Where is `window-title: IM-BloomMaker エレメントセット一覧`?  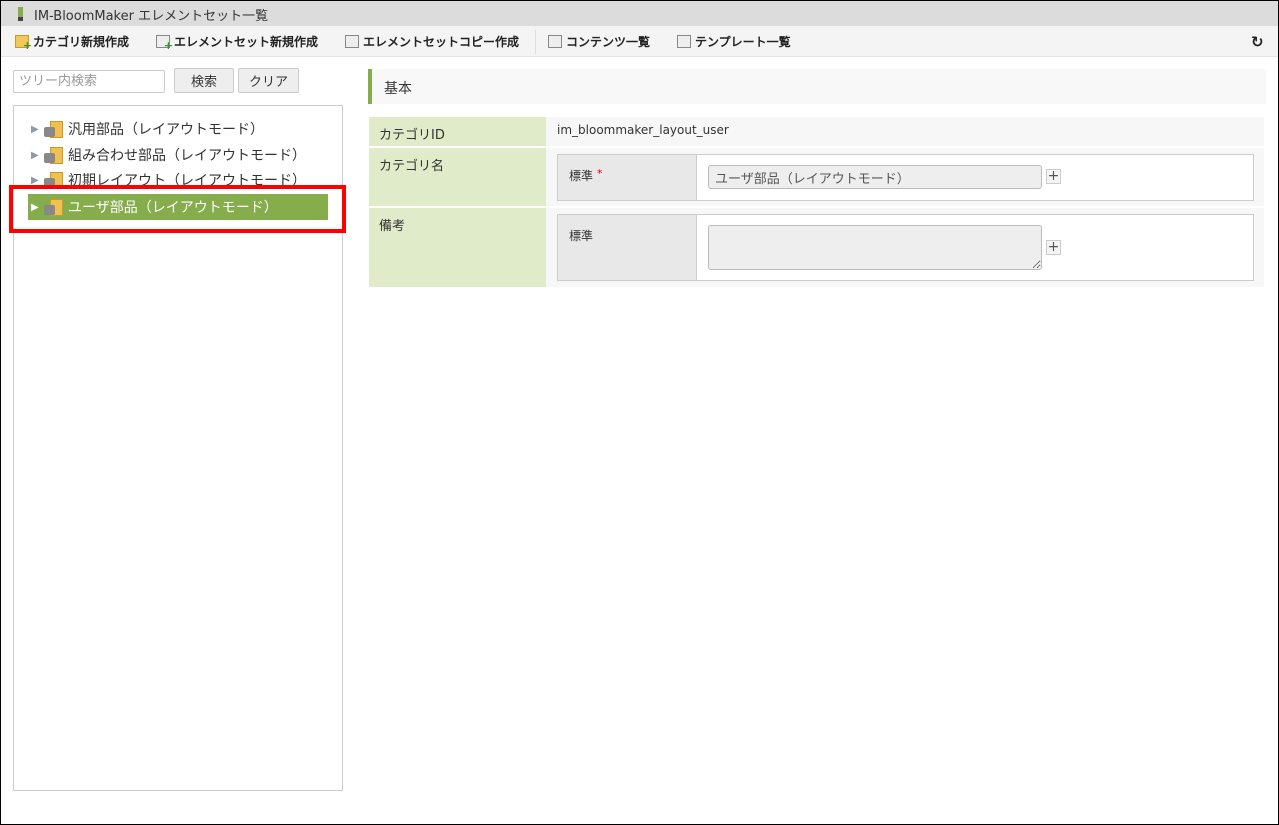 window-title: IM-BloomMaker エレメントセット一覧 is located at coordinates (151, 16).